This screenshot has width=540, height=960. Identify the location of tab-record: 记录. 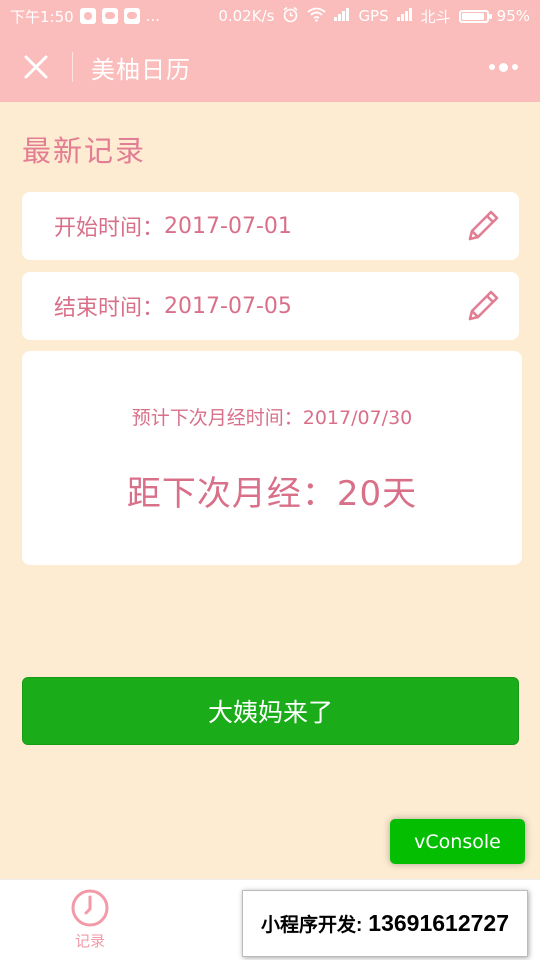
(90, 919).